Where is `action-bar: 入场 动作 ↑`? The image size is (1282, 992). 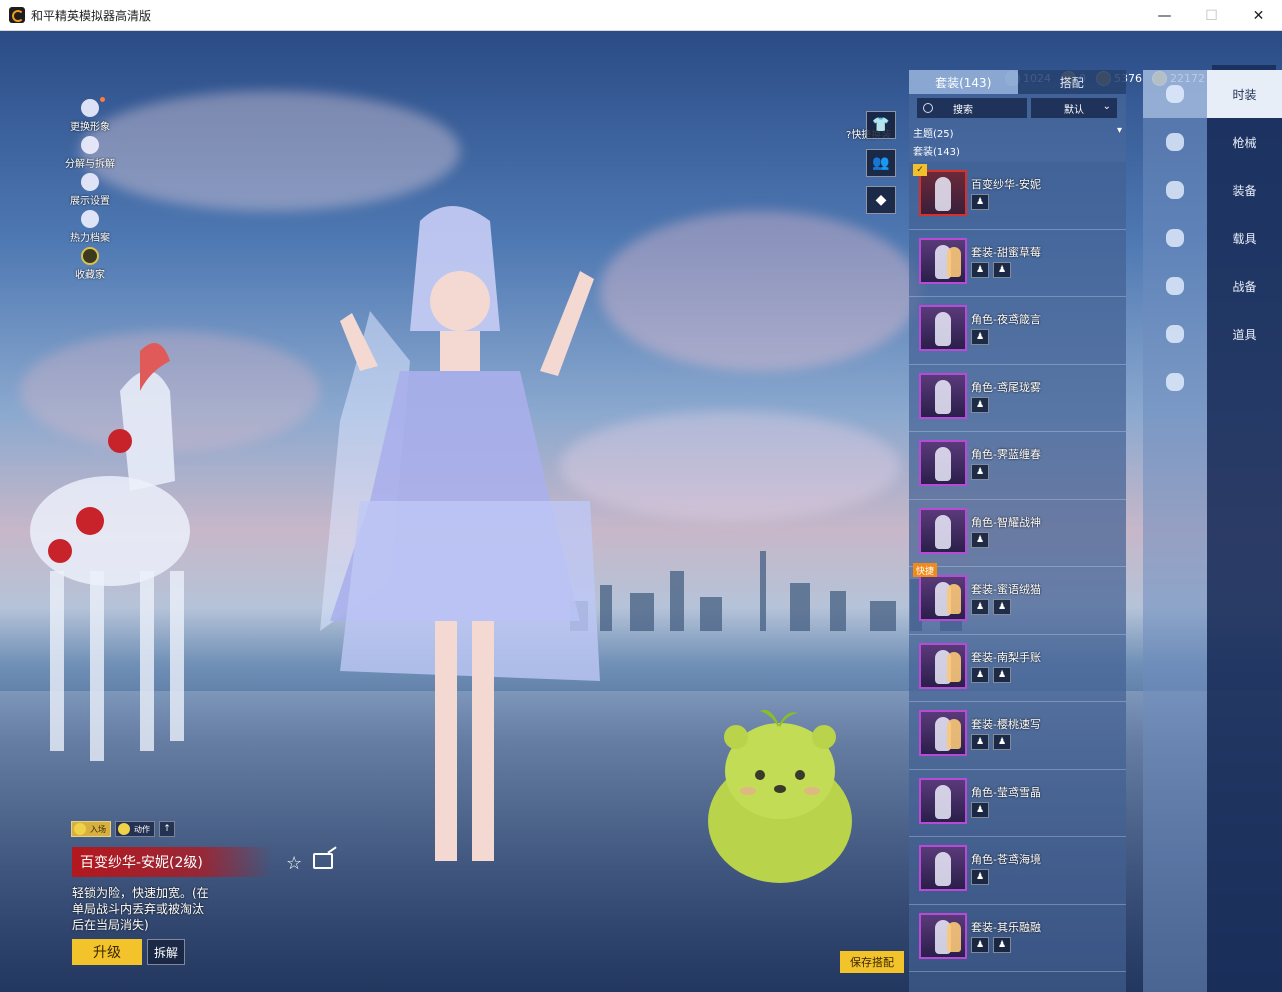
action-bar: 入场 动作 ↑ is located at coordinates (123, 829).